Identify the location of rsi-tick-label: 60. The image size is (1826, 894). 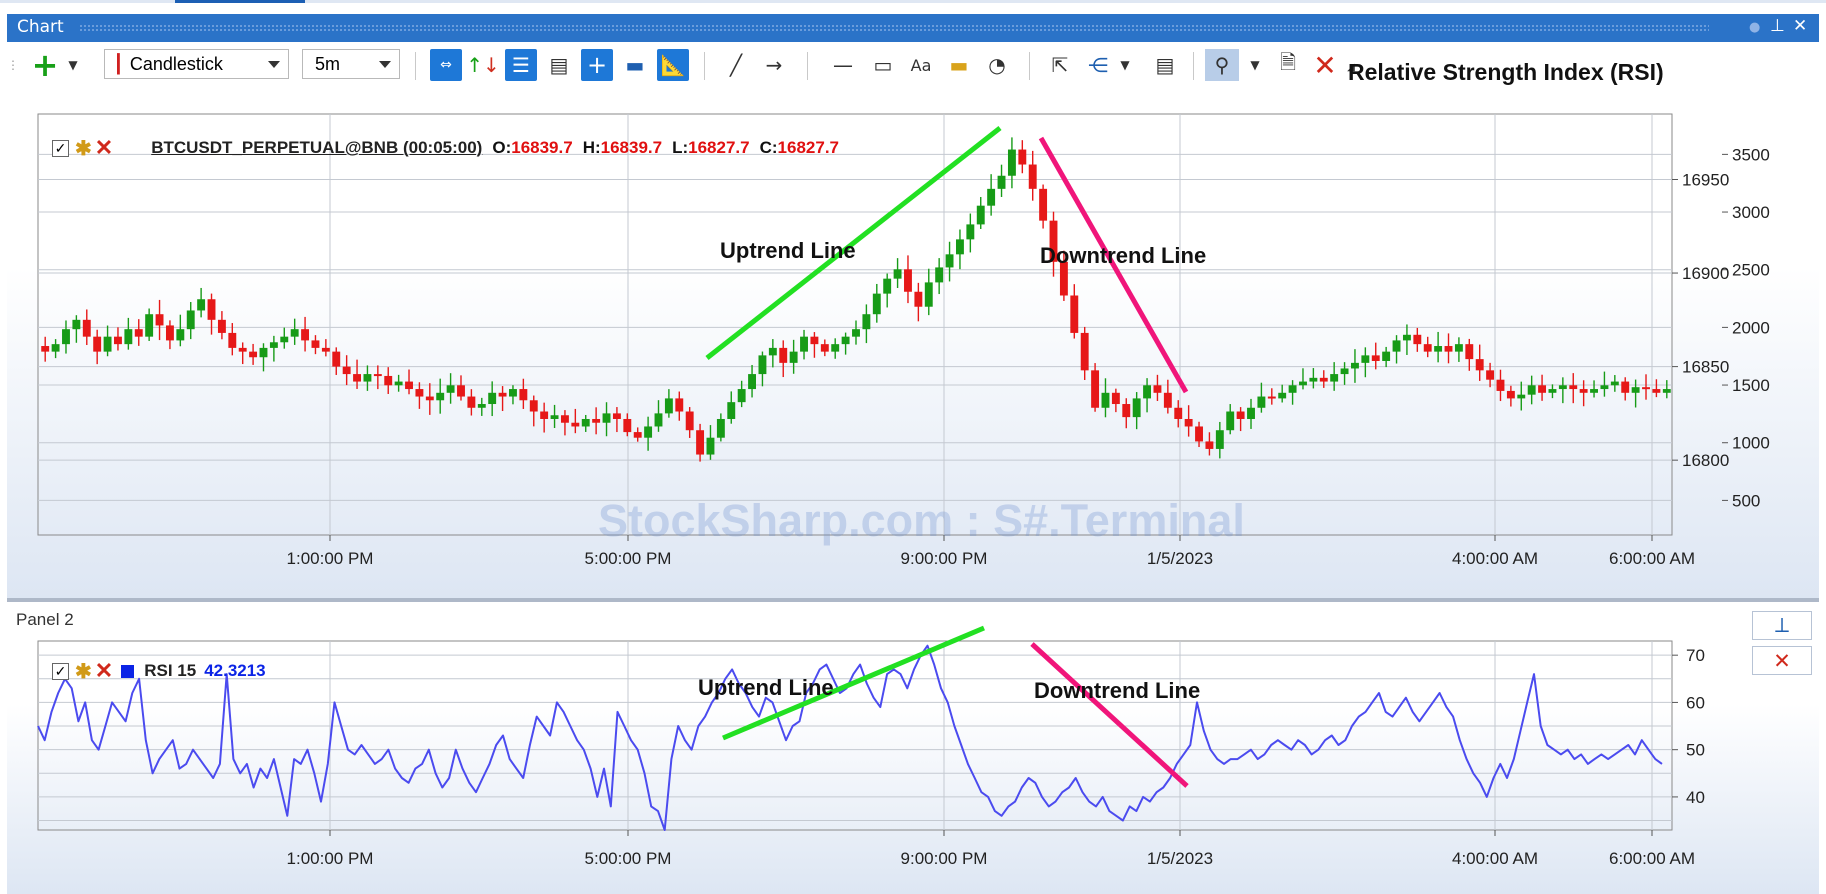
(1695, 702).